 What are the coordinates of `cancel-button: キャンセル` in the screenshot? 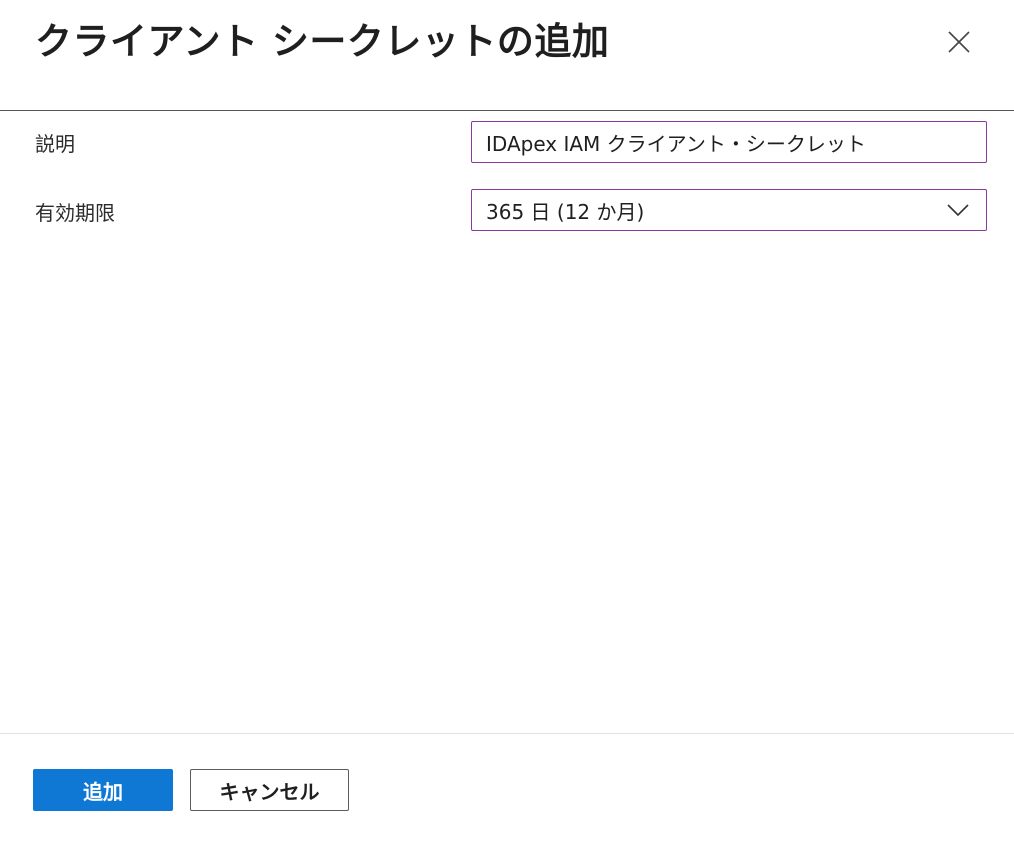 It's located at (269, 790).